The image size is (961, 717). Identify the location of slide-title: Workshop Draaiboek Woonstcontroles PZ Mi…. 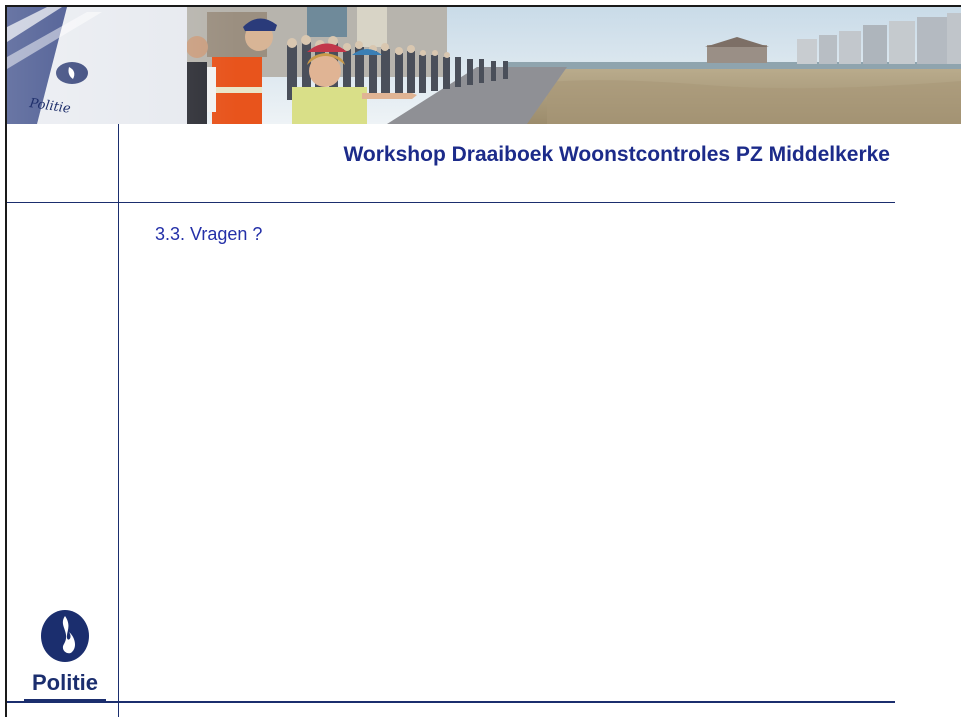
(616, 154).